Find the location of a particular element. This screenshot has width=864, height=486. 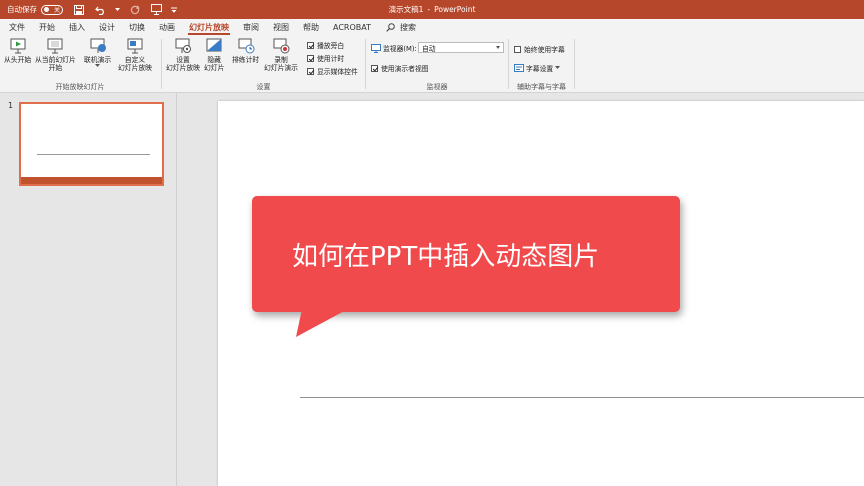

hide-slide-label-1: 隐藏 is located at coordinates (214, 60).